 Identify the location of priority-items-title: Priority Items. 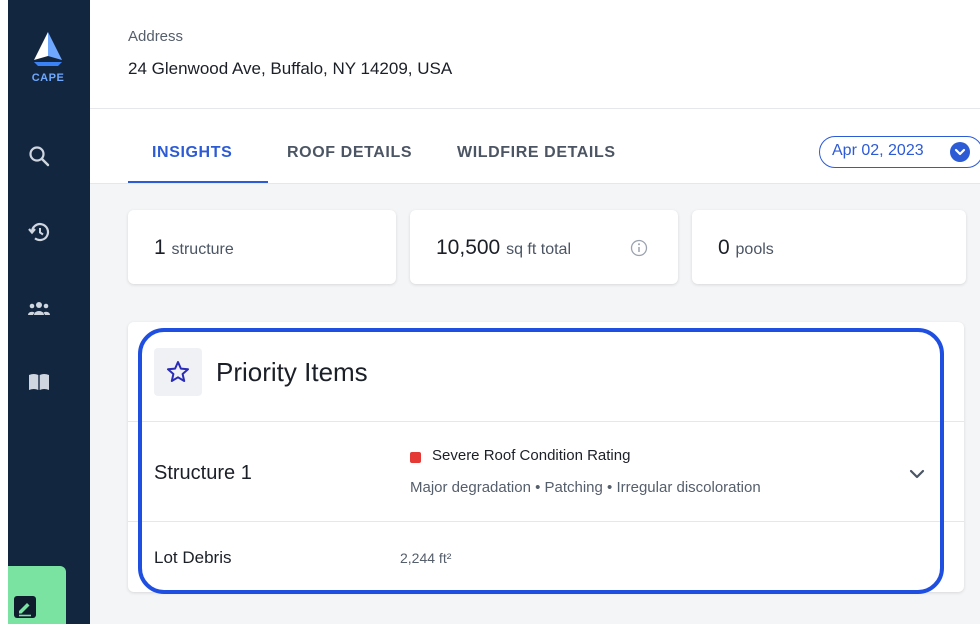
(292, 372).